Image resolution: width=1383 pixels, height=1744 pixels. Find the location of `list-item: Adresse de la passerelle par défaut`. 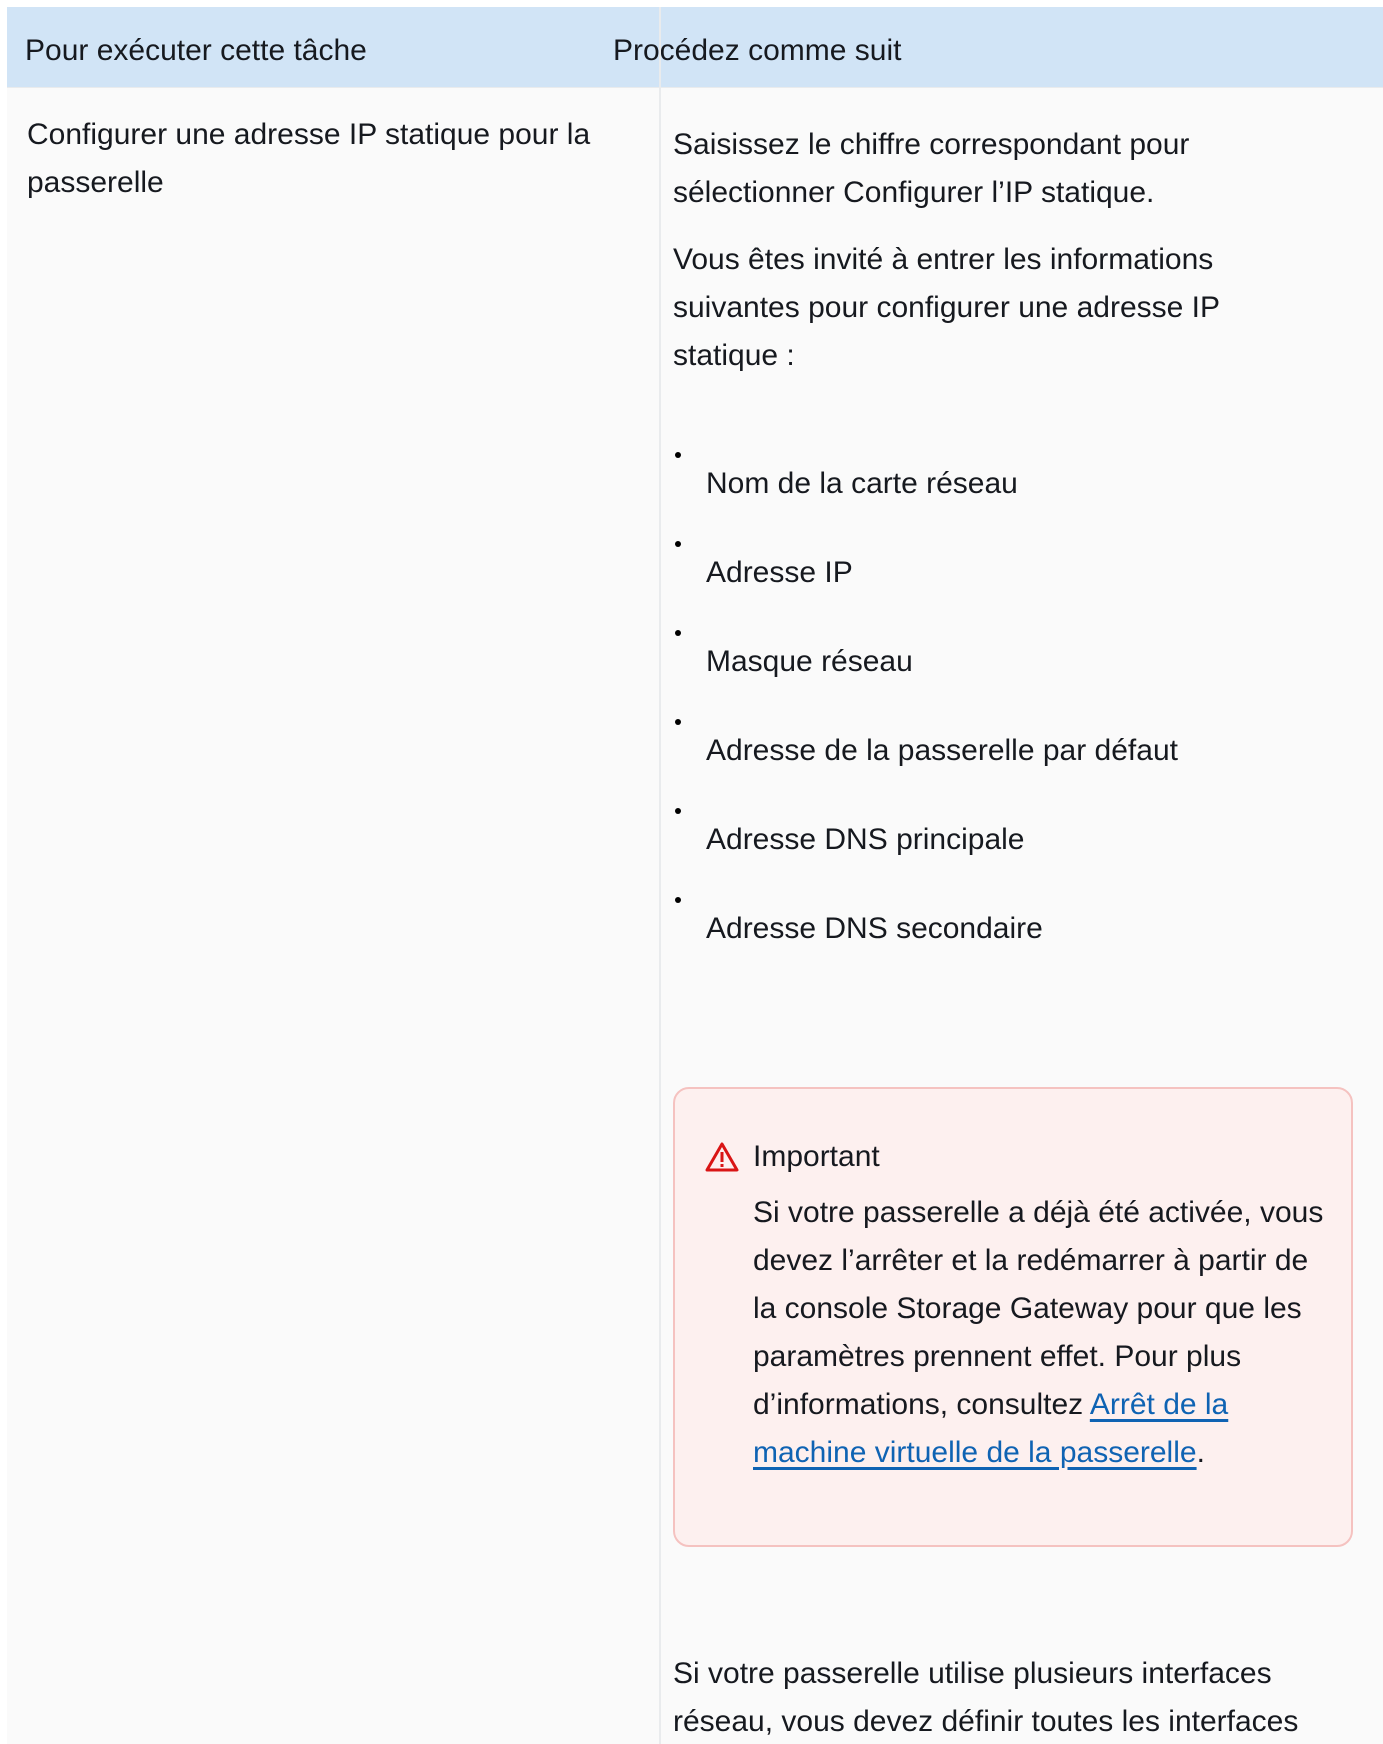

list-item: Adresse de la passerelle par défaut is located at coordinates (993, 755).